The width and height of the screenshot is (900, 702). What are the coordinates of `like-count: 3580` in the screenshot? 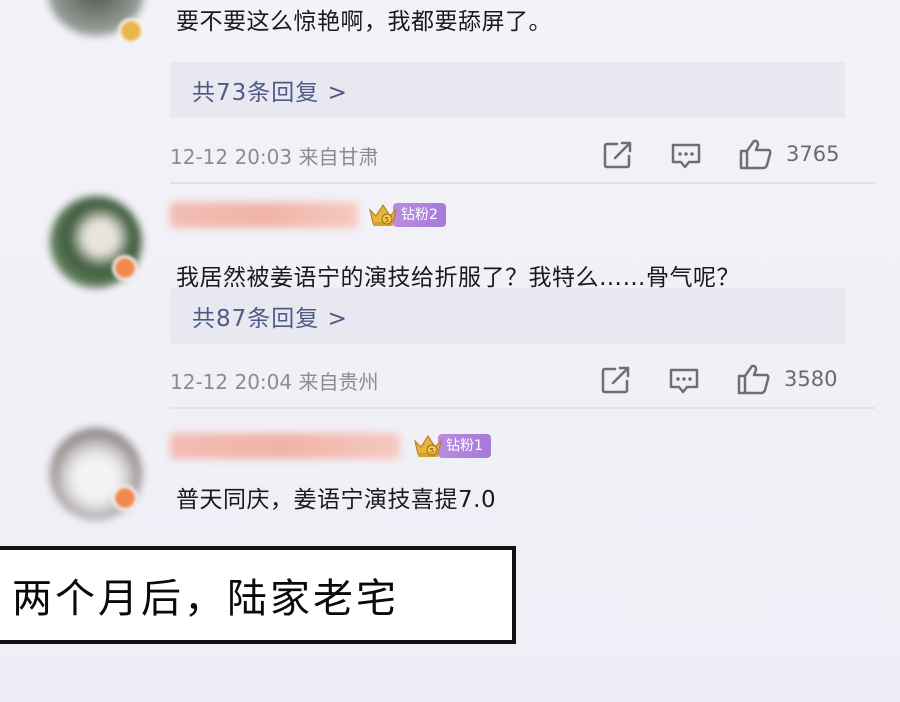 It's located at (811, 379).